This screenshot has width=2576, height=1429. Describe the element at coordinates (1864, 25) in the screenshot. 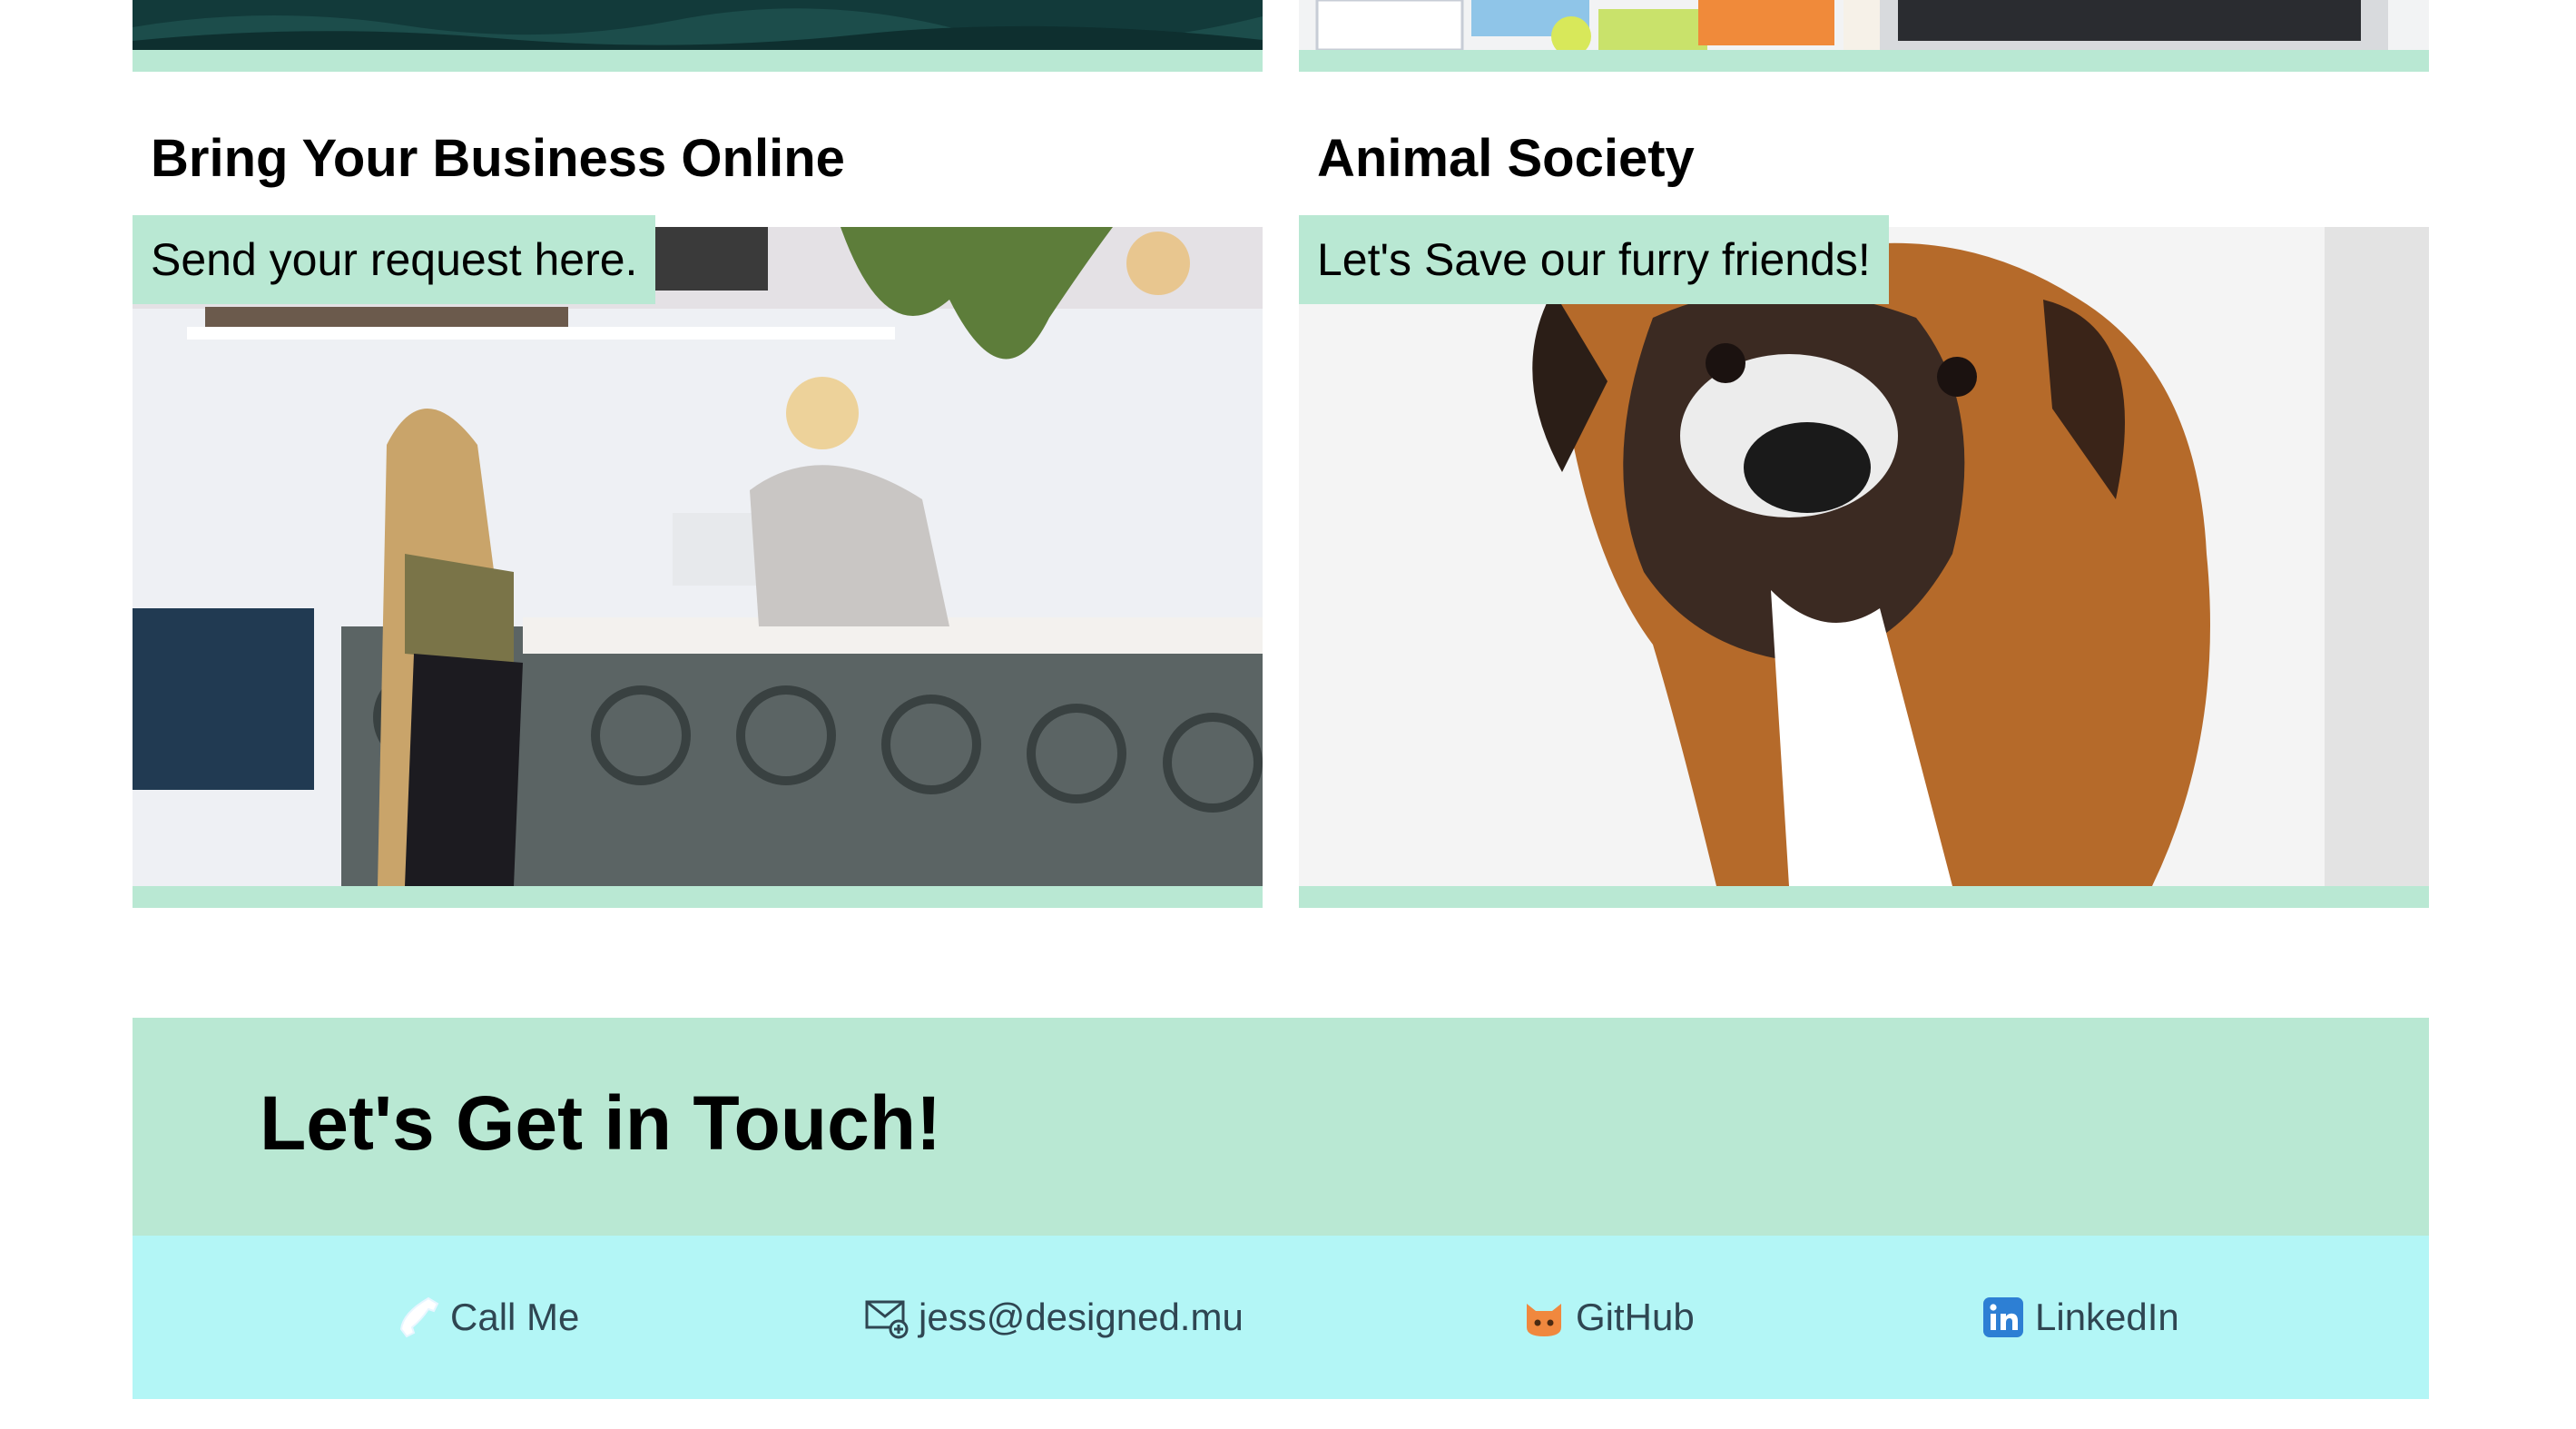

I see `previous-card-right-photo` at that location.